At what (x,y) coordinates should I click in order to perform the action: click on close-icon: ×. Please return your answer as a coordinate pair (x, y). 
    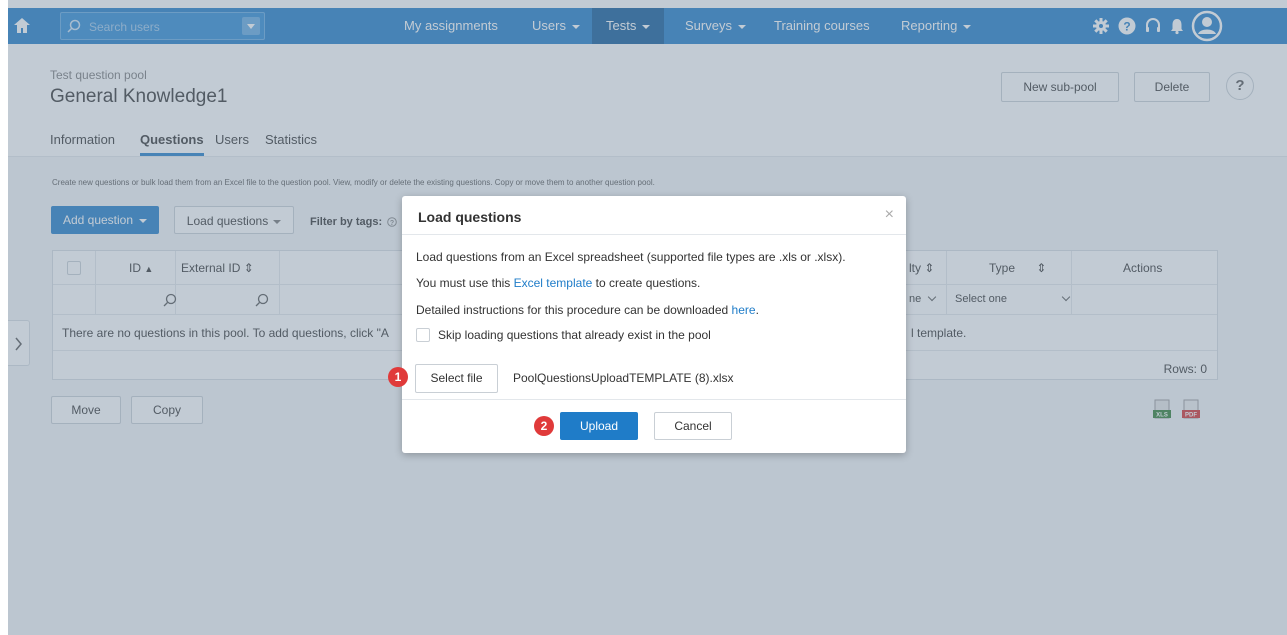
    Looking at the image, I should click on (889, 215).